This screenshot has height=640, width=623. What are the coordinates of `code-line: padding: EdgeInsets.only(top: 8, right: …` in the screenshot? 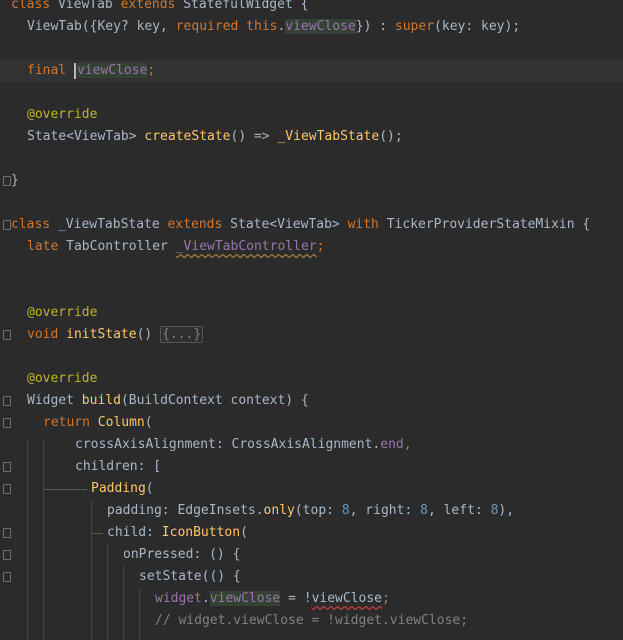 It's located at (311, 511).